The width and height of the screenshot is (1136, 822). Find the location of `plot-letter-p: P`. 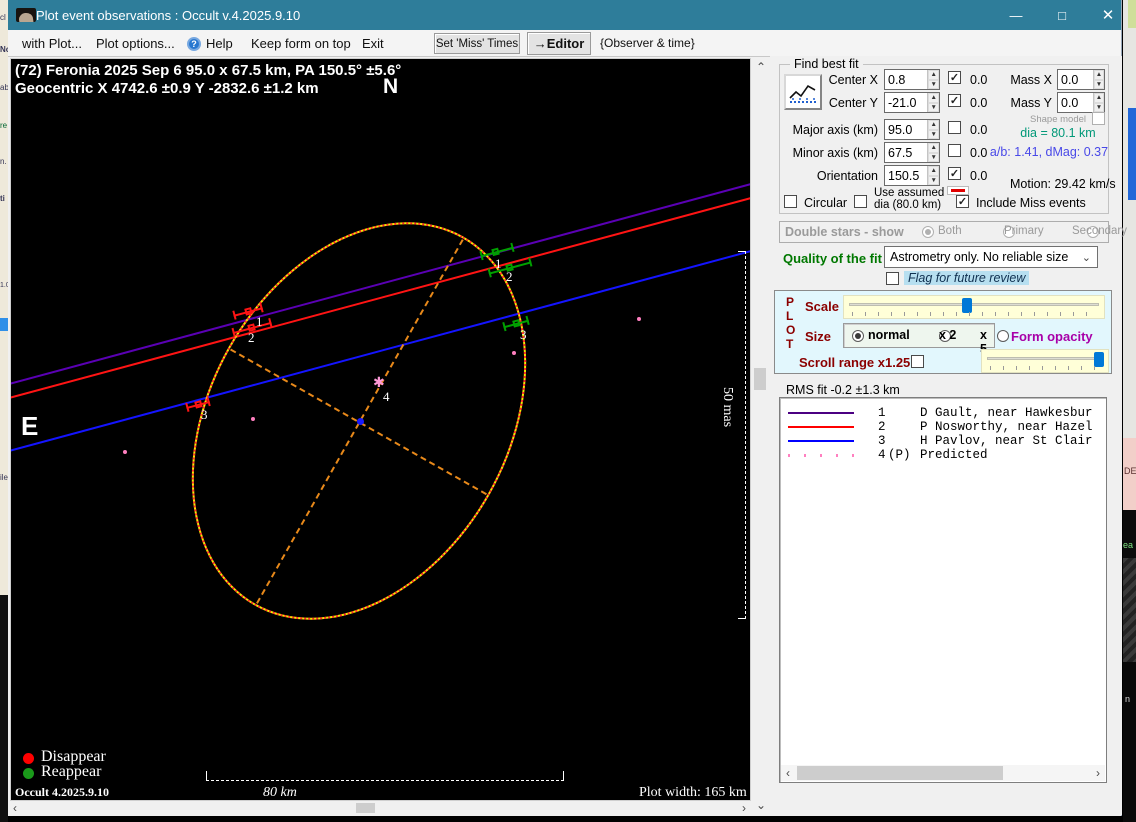

plot-letter-p: P is located at coordinates (790, 302).